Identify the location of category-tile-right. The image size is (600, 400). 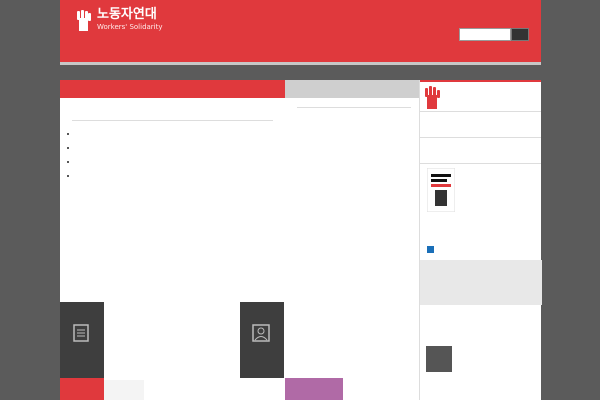
(262, 340).